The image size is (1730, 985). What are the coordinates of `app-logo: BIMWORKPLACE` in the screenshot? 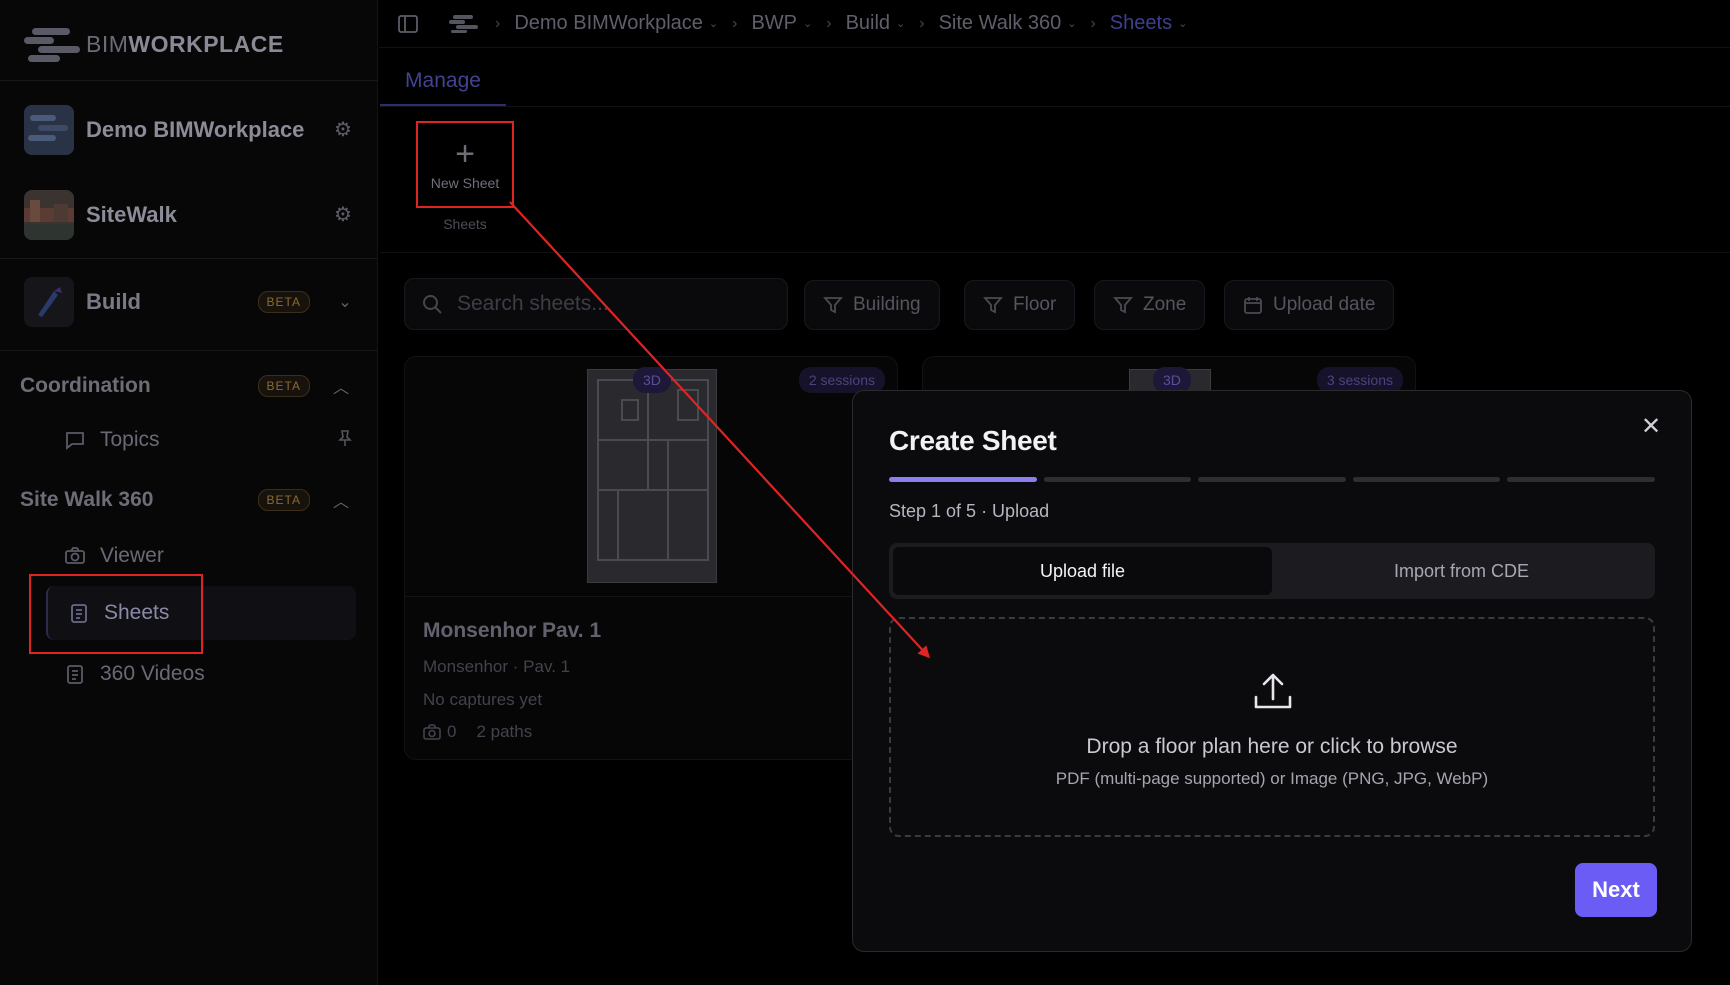 It's located at (154, 44).